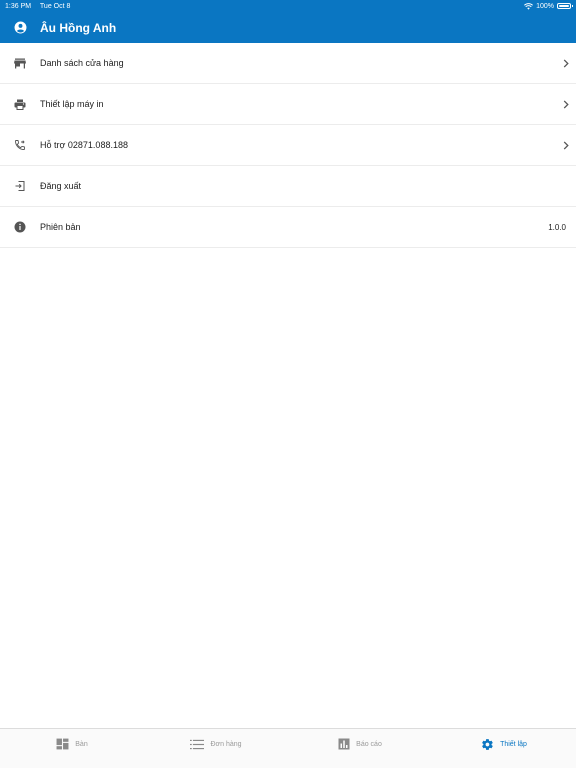 The width and height of the screenshot is (576, 768). What do you see at coordinates (369, 744) in the screenshot?
I see `tab-label: Báo cáo` at bounding box center [369, 744].